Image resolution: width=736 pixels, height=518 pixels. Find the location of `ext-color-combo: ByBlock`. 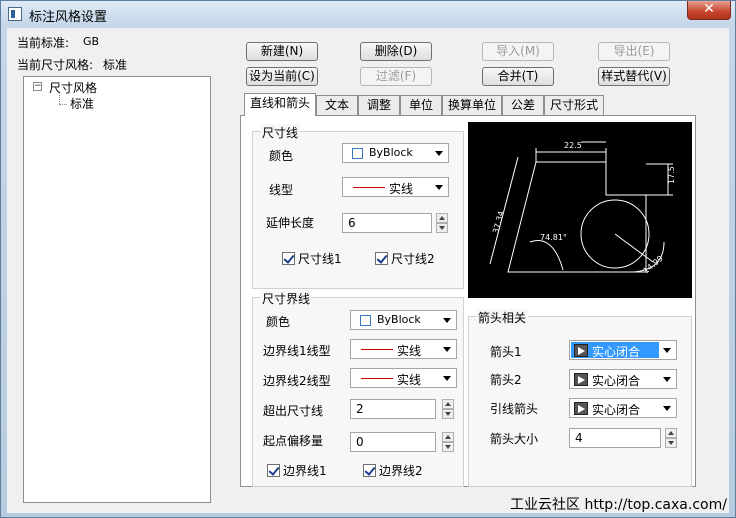

ext-color-combo: ByBlock is located at coordinates (403, 320).